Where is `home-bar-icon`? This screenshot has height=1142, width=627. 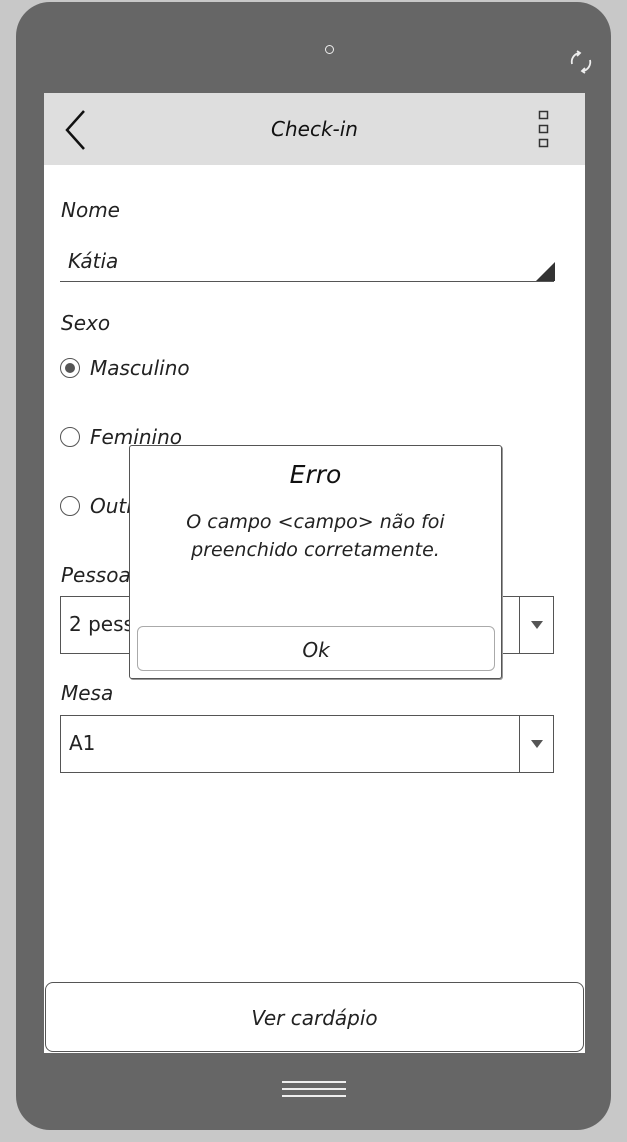
home-bar-icon is located at coordinates (314, 1090).